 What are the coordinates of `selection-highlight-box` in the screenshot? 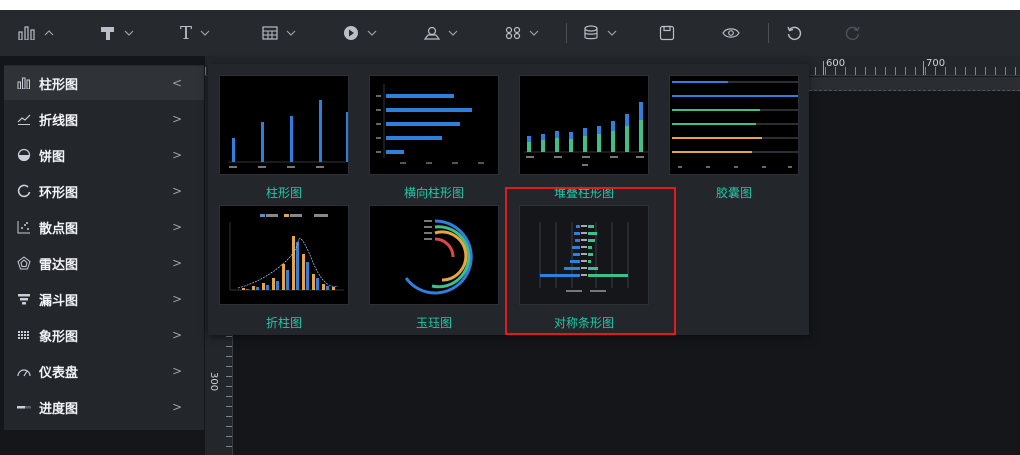 It's located at (590, 261).